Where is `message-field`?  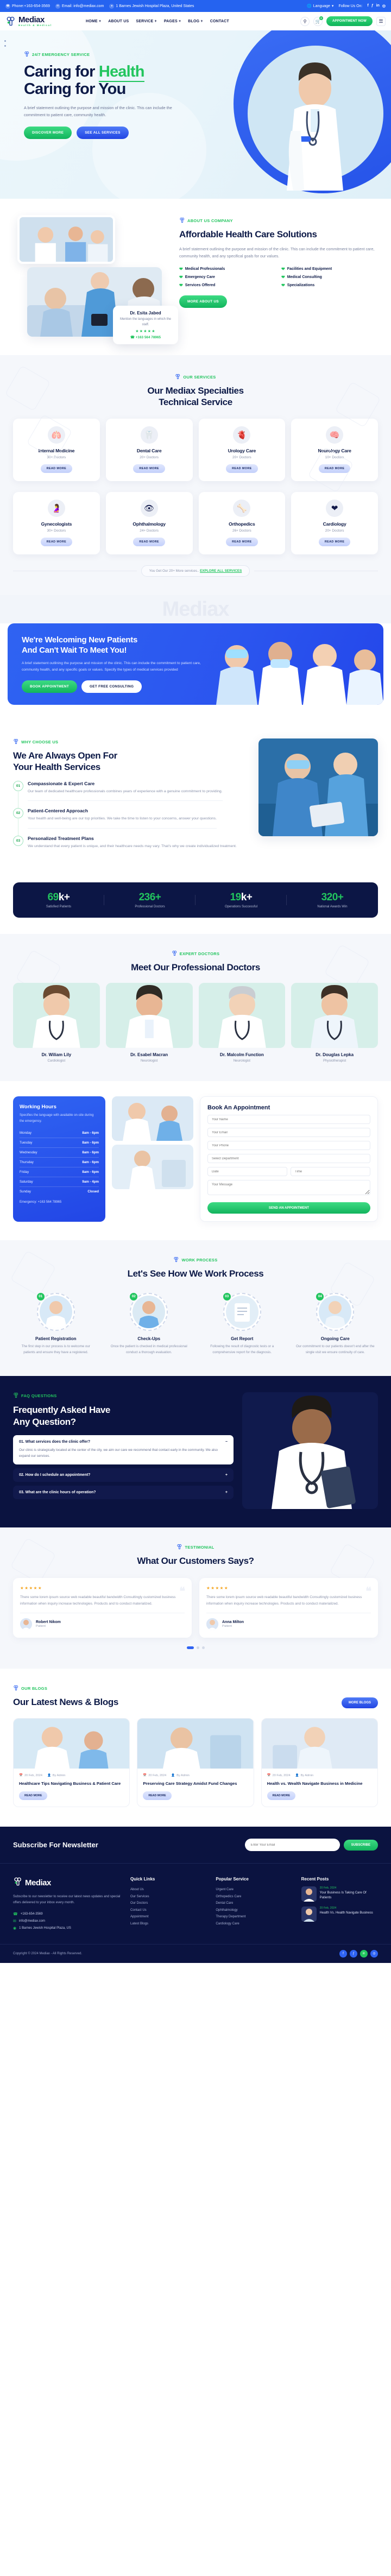
message-field is located at coordinates (288, 1188).